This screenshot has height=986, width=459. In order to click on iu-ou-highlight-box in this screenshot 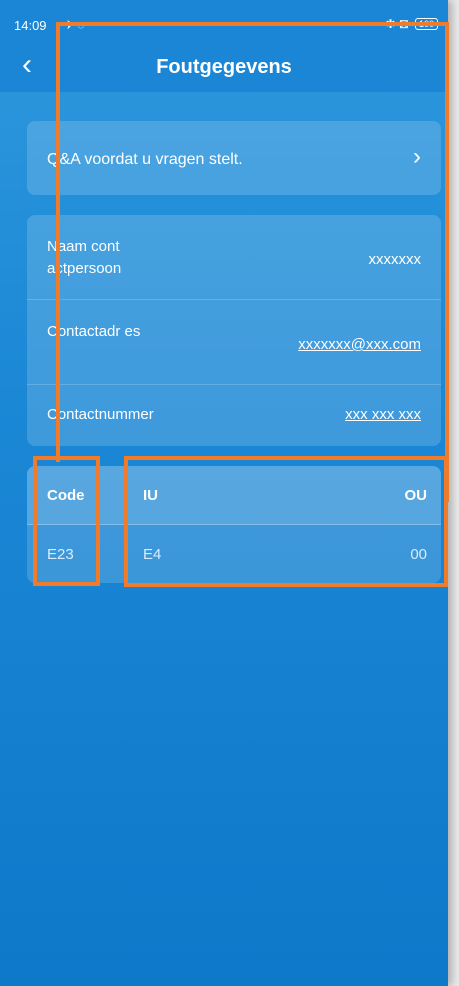, I will do `click(286, 521)`.